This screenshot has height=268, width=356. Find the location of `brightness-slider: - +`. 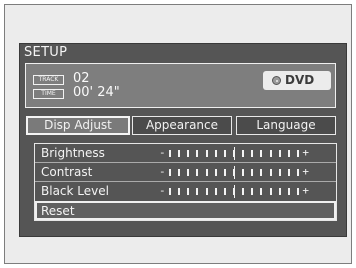

brightness-slider: - + is located at coordinates (234, 153).